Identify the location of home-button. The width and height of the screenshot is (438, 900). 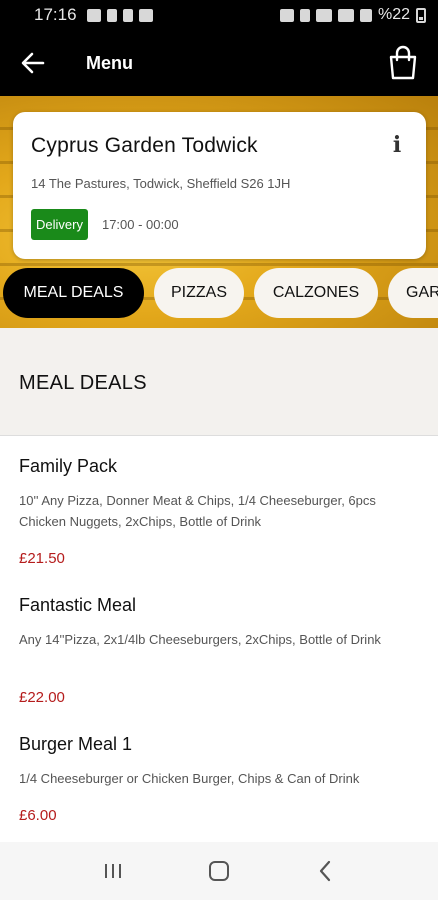
(219, 871).